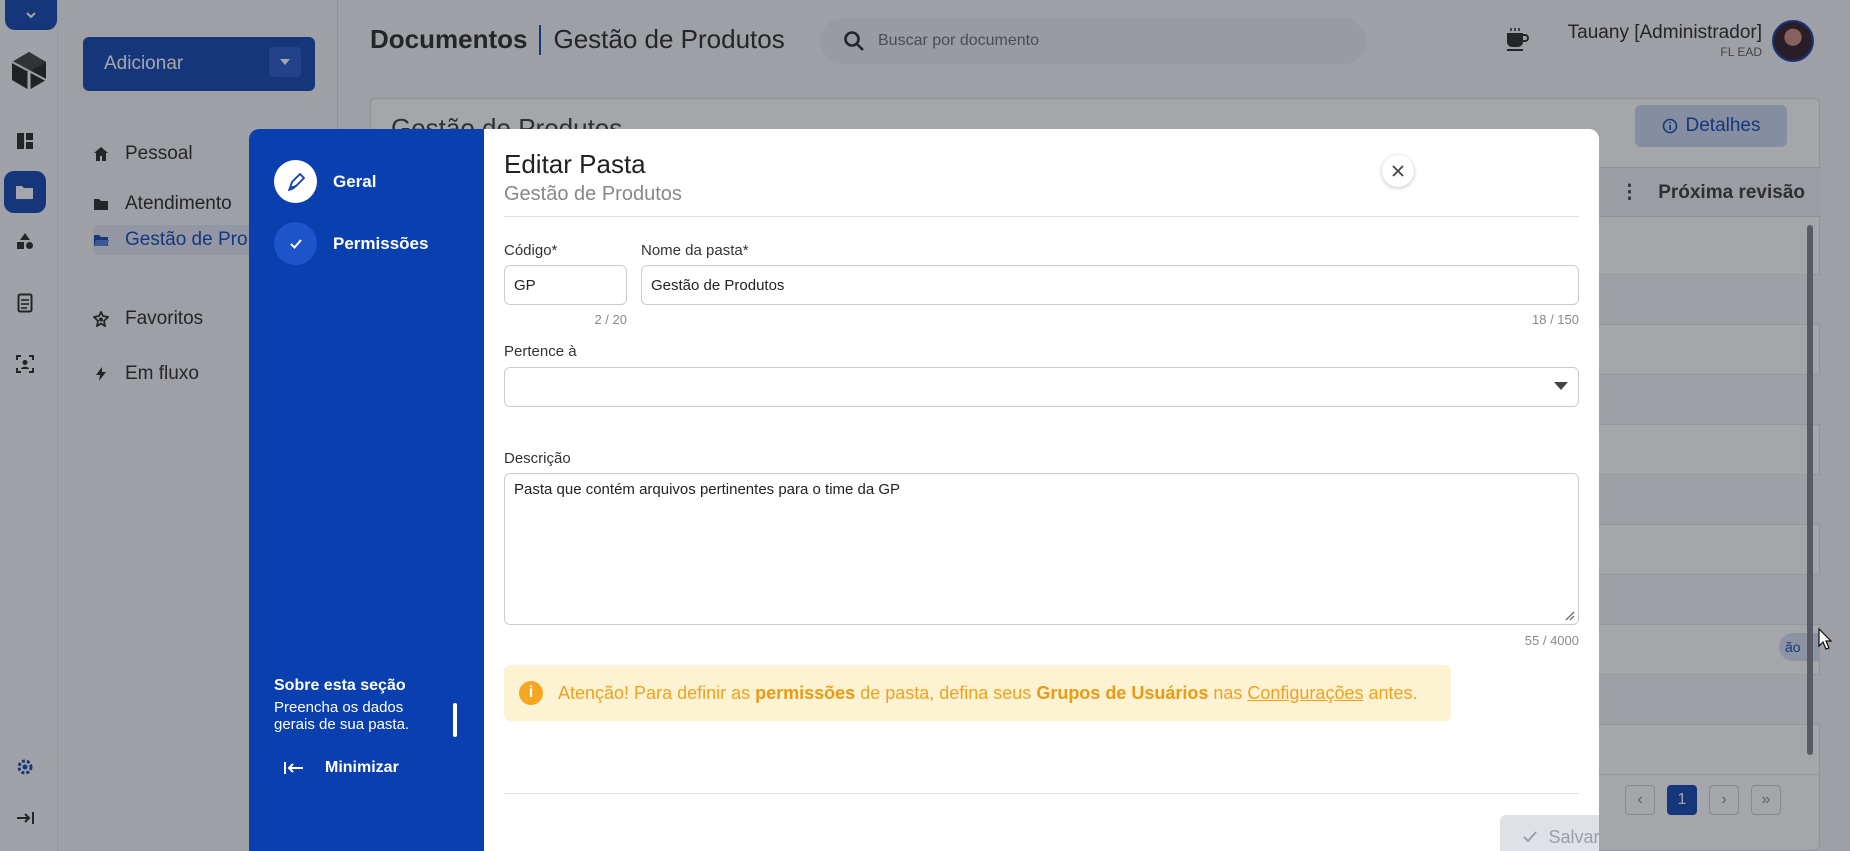 The image size is (1850, 851). What do you see at coordinates (1122, 692) in the screenshot?
I see `alert-text-bold: Grupos de Usuários` at bounding box center [1122, 692].